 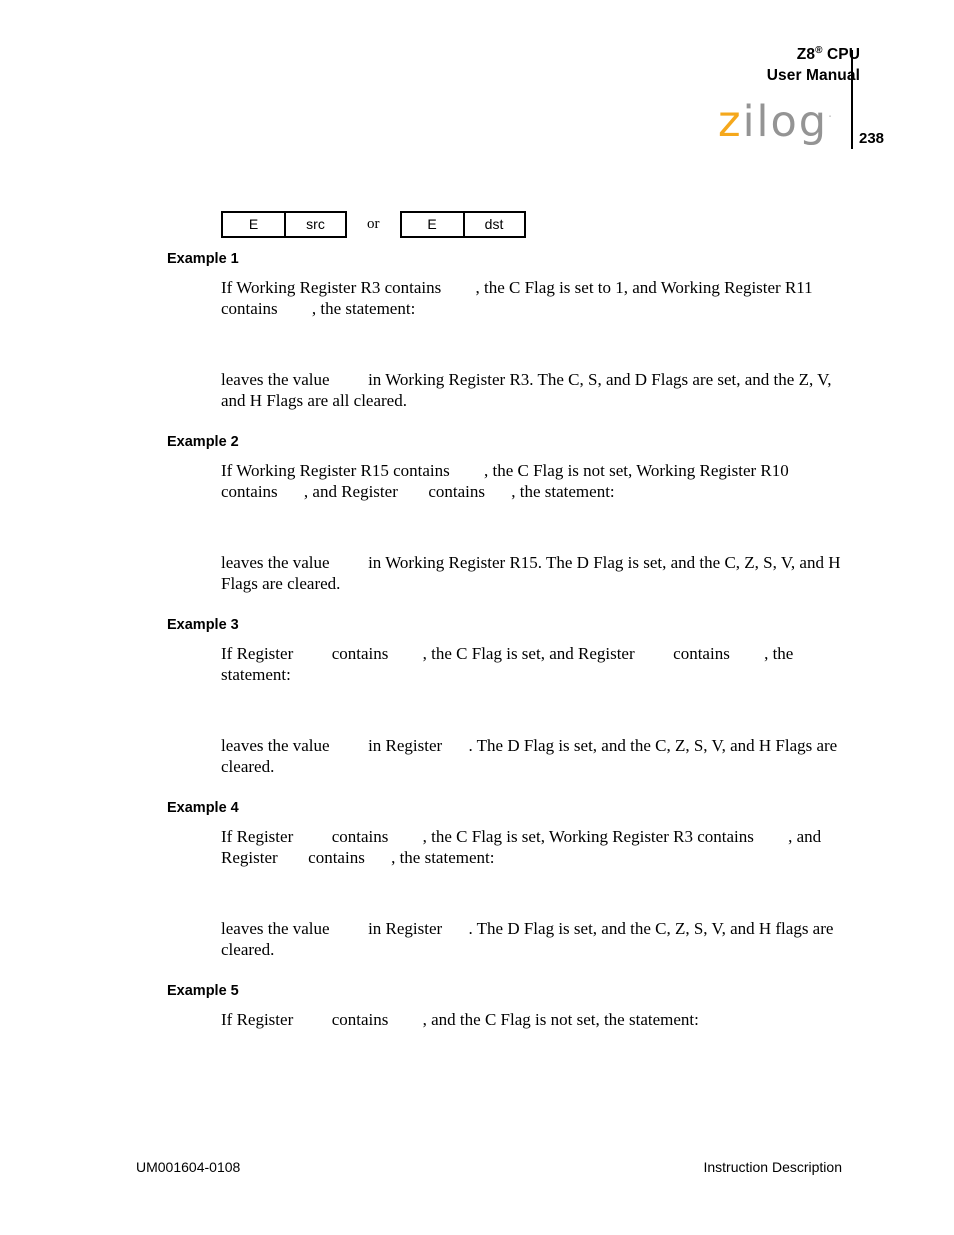 I want to click on opcode-separator-or: or, so click(x=373, y=224).